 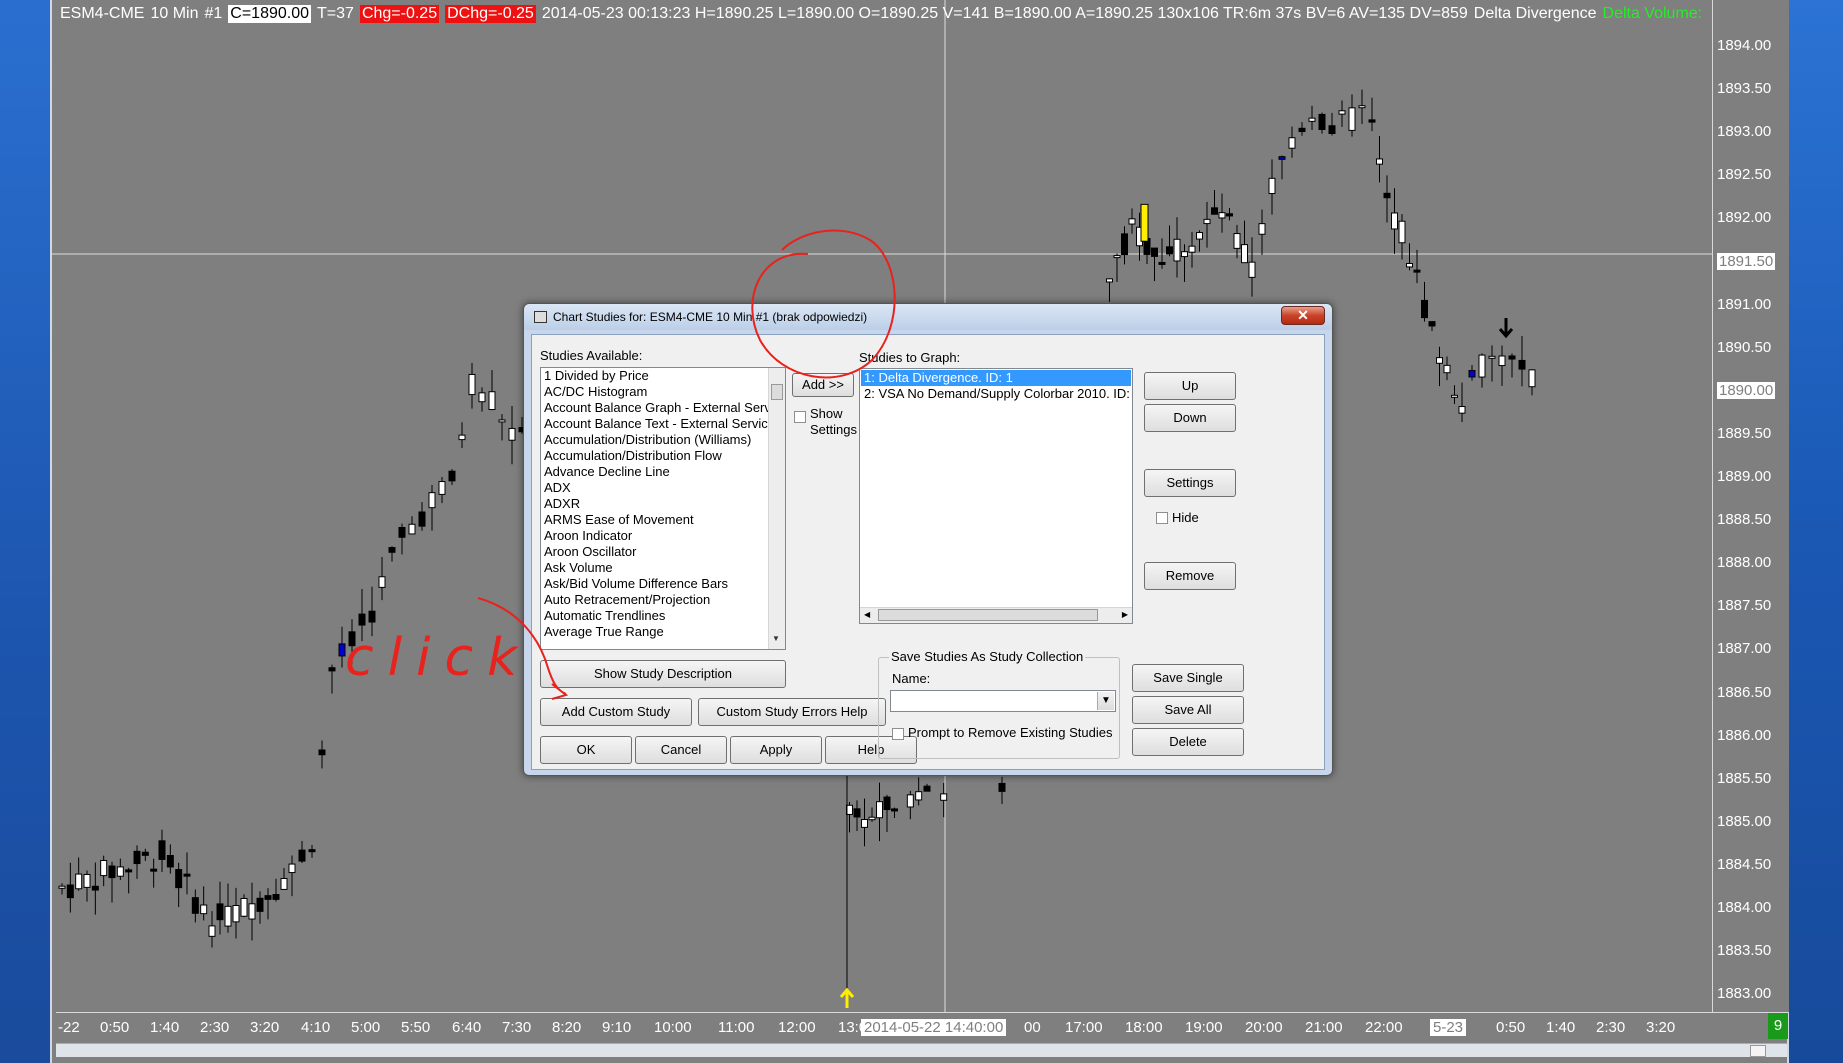 What do you see at coordinates (620, 464) in the screenshot?
I see `hand-annotation-layer: click` at bounding box center [620, 464].